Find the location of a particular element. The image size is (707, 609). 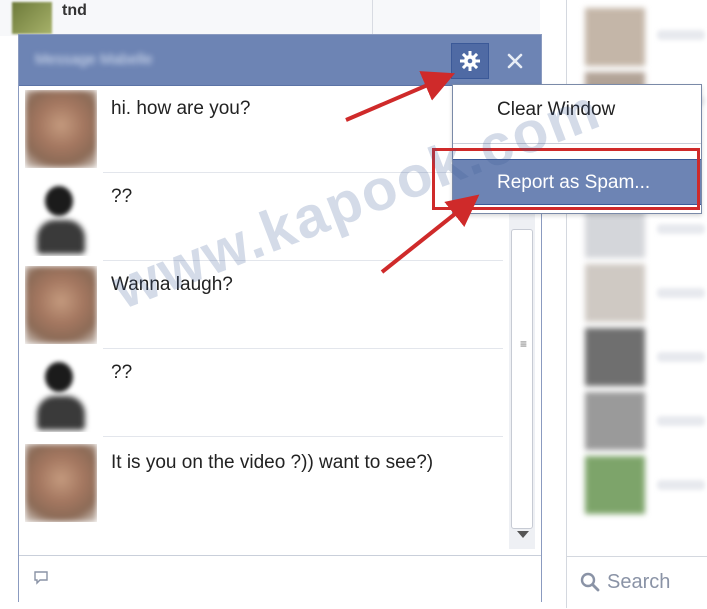

background-top-strip: tnd is located at coordinates (270, 18).